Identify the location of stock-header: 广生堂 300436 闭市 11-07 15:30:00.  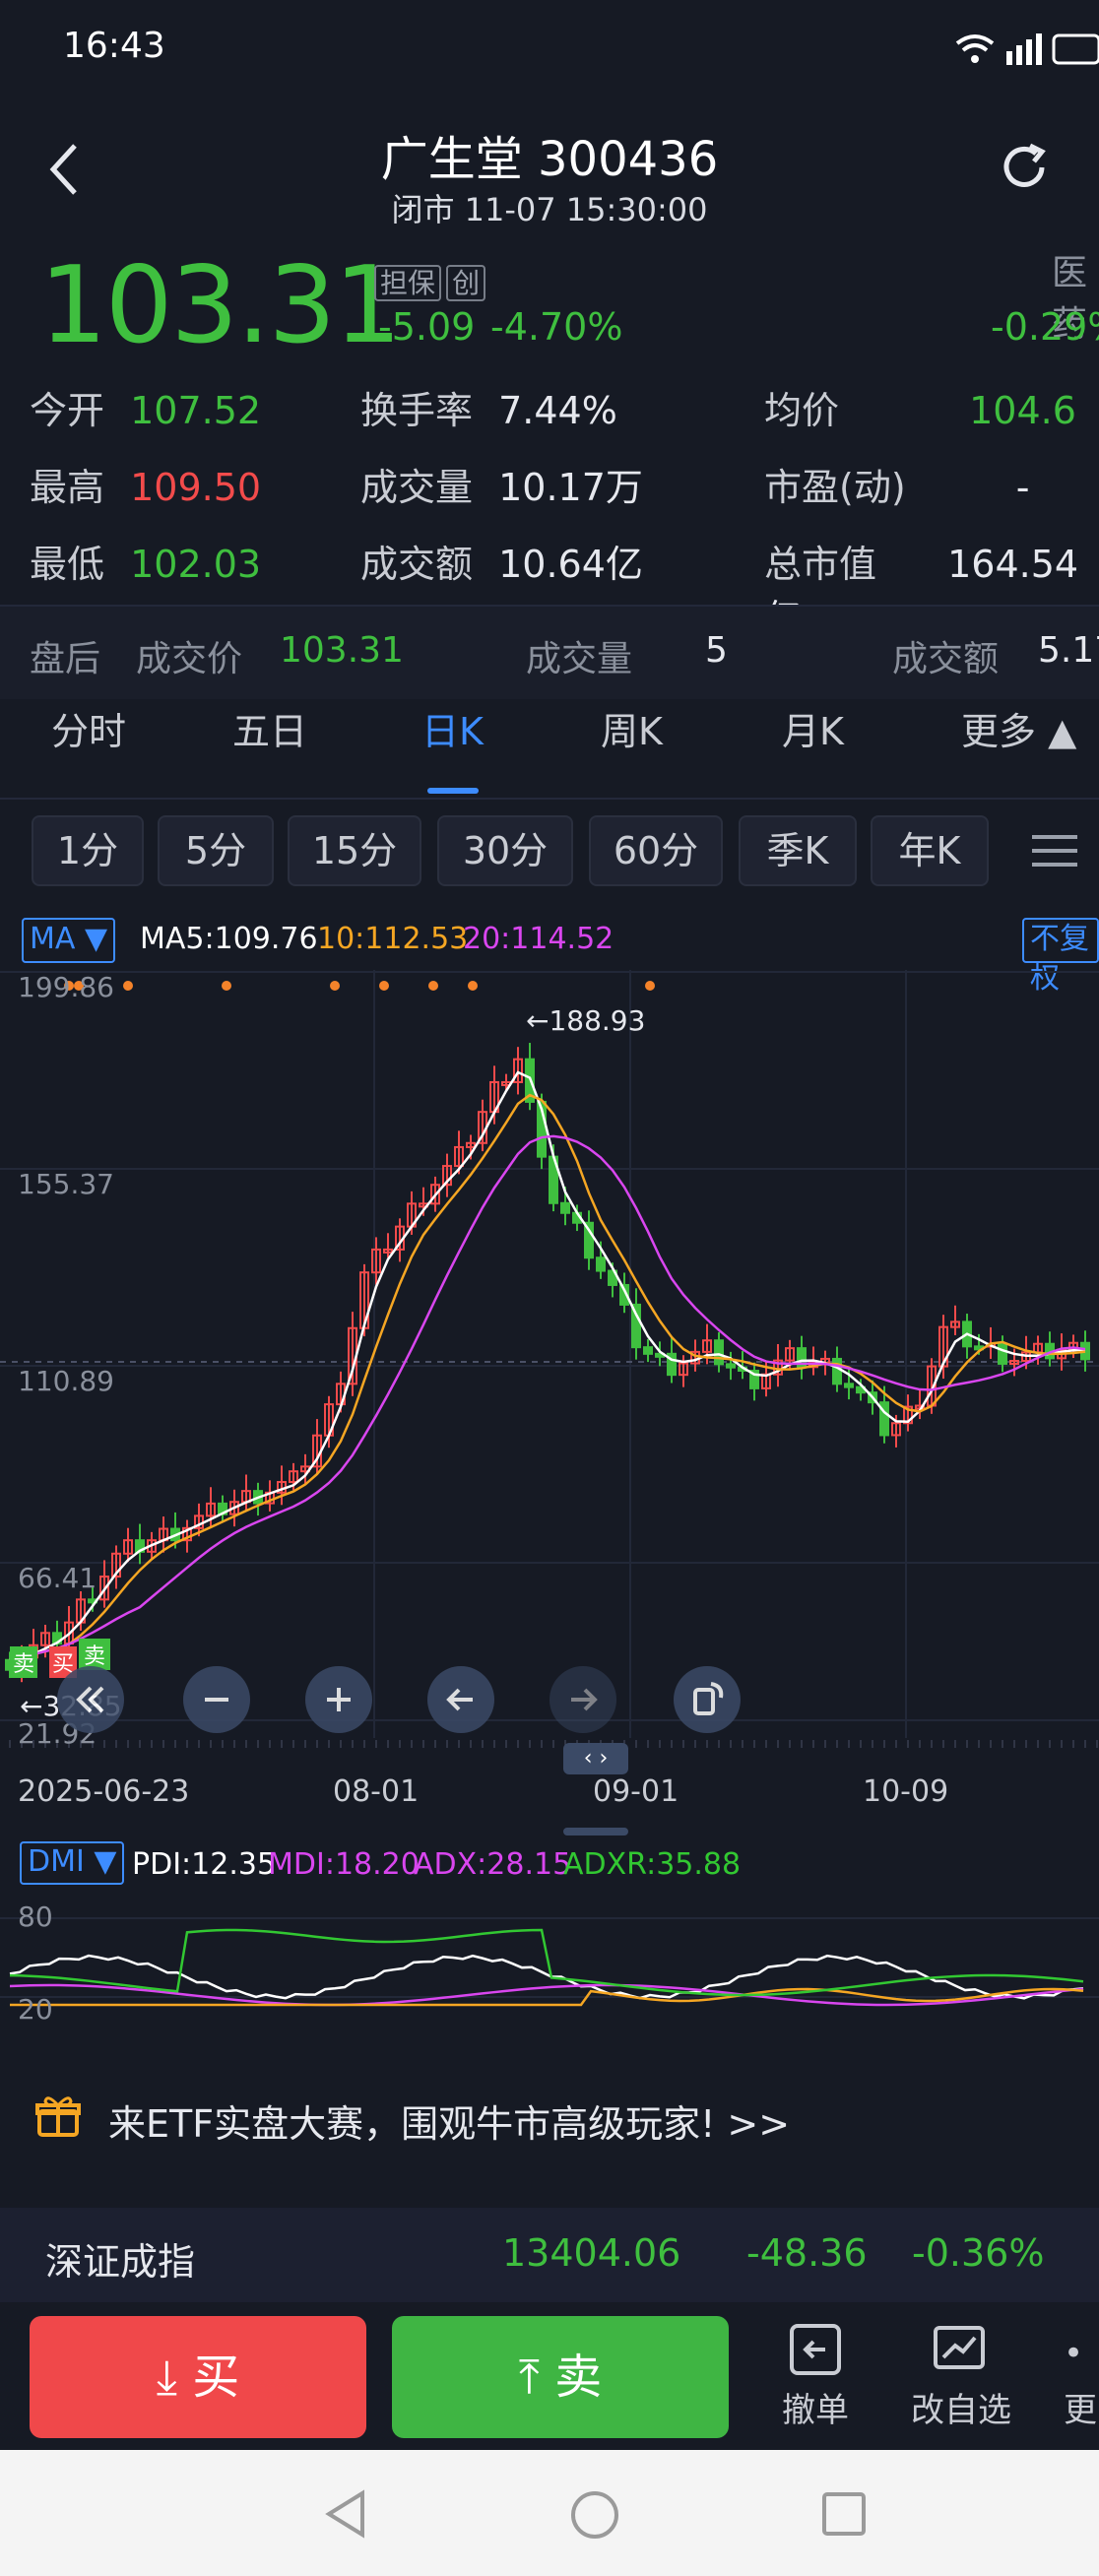
(549, 168).